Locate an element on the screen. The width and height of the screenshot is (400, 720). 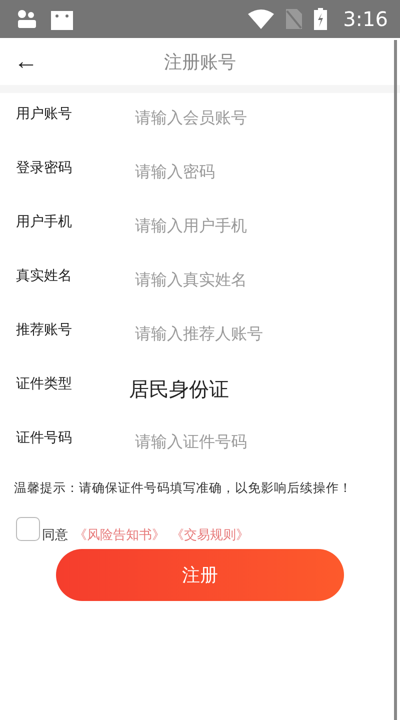
register-button: 注册 is located at coordinates (200, 575).